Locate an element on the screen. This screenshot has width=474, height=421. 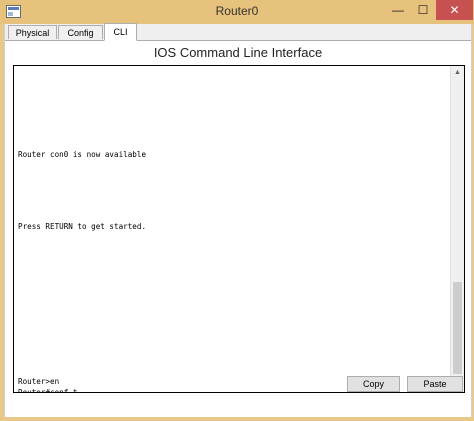
close-icon: ✕ is located at coordinates (454, 10).